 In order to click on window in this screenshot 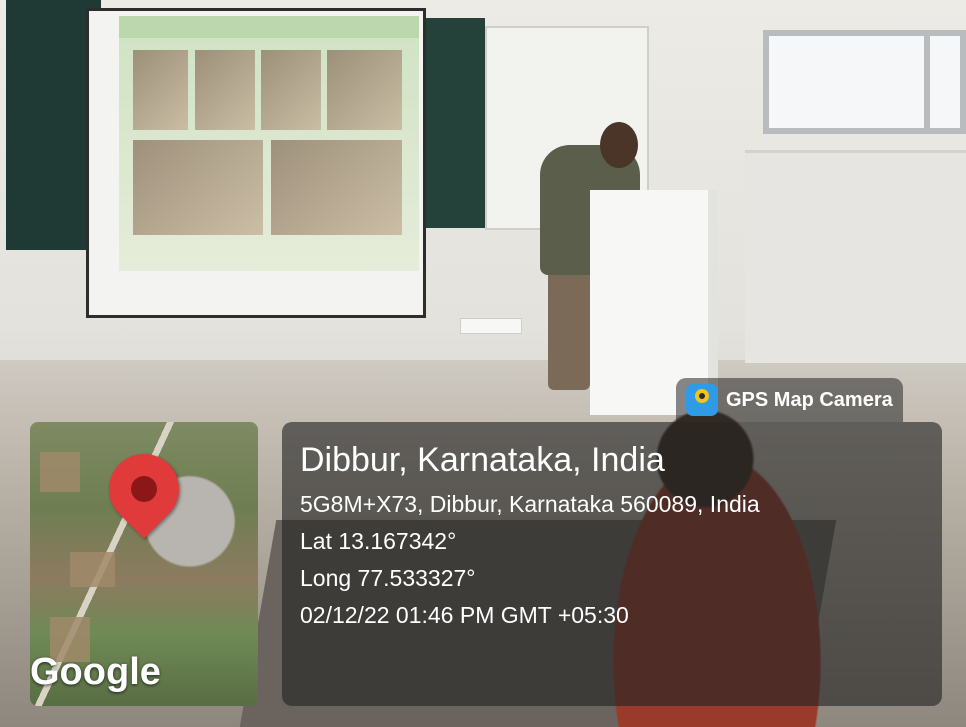, I will do `click(864, 82)`.